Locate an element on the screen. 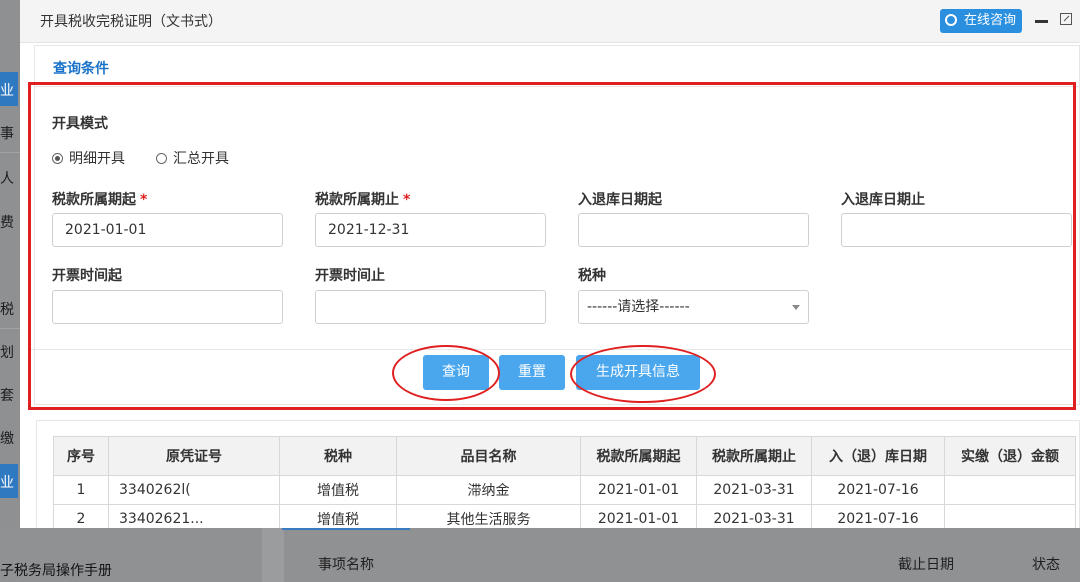 The image size is (1080, 582). mode-label: 开具模式 is located at coordinates (80, 124).